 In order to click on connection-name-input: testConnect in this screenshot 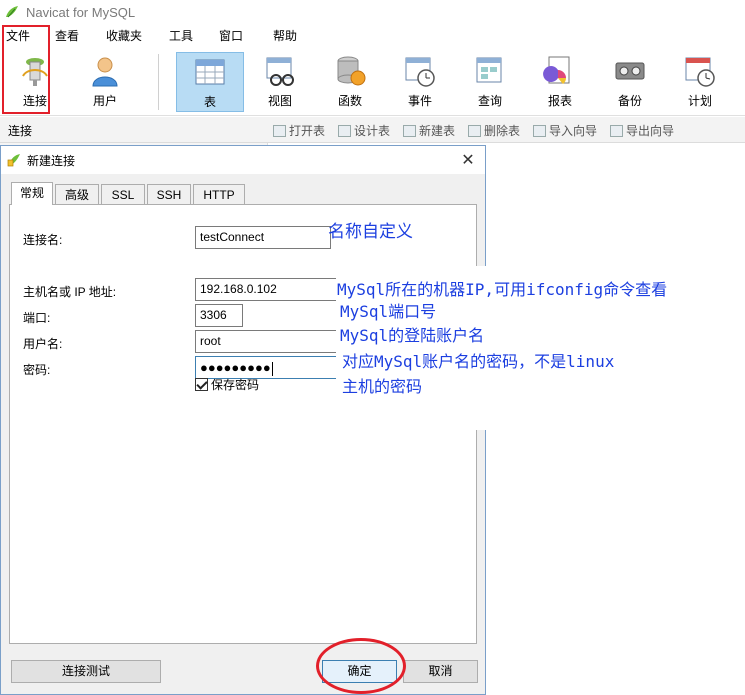, I will do `click(263, 237)`.